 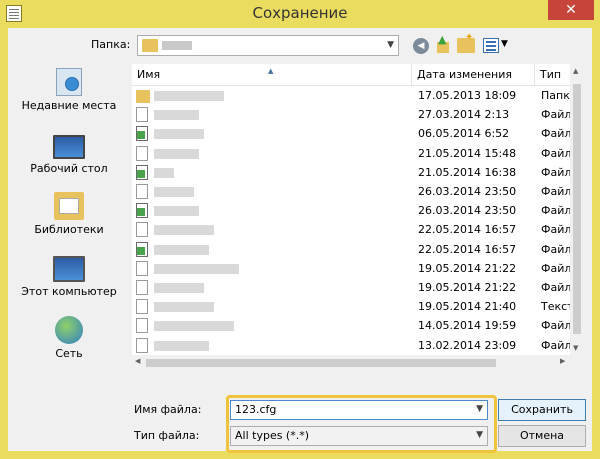 What do you see at coordinates (351, 307) in the screenshot?
I see `table-row: 19.05.2014 21:40 Текстовый документ` at bounding box center [351, 307].